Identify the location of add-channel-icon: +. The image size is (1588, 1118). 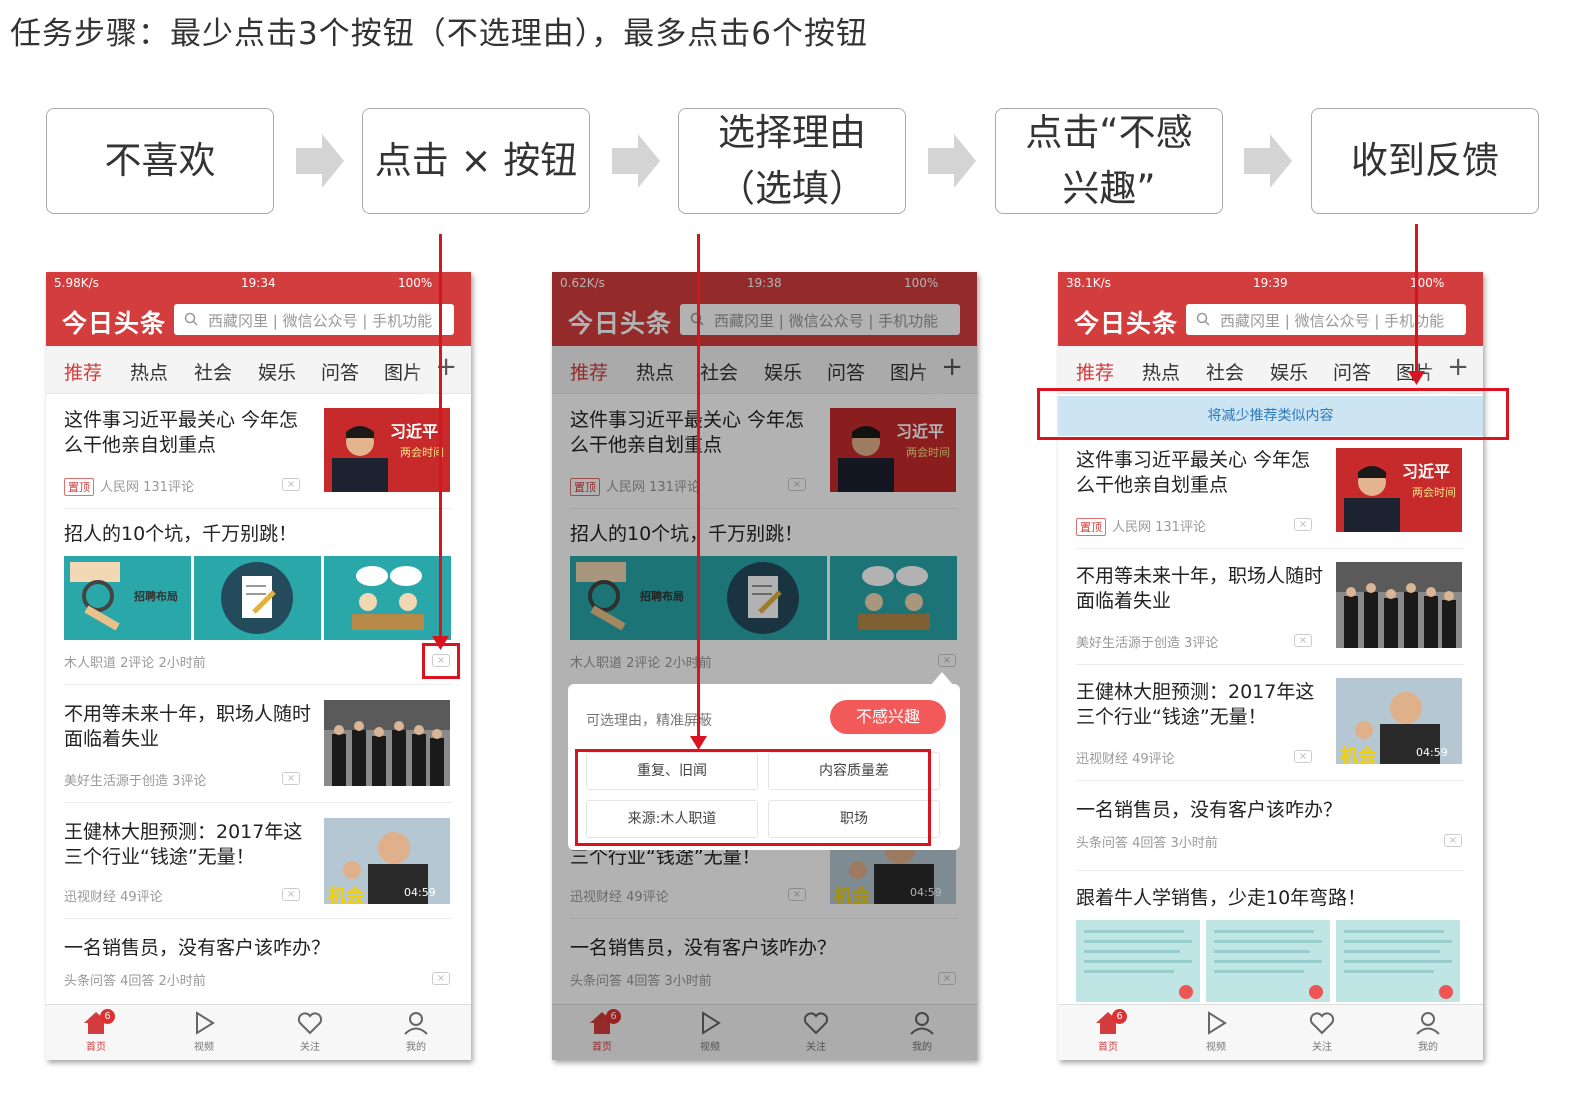
(1458, 367).